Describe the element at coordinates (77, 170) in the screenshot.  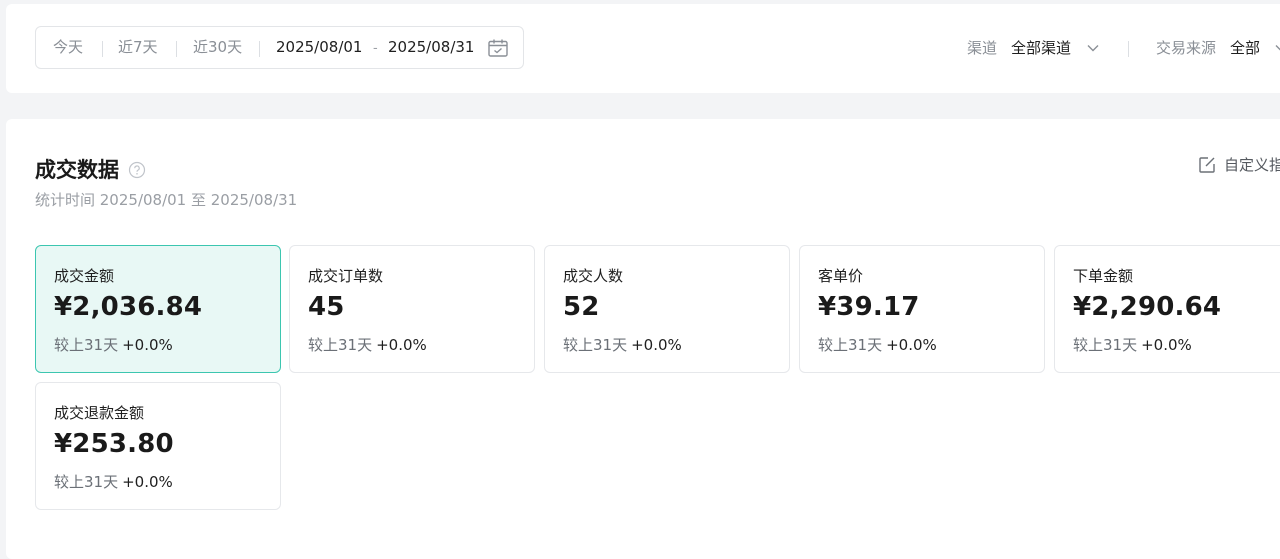
I see `section-title: 成交数据` at that location.